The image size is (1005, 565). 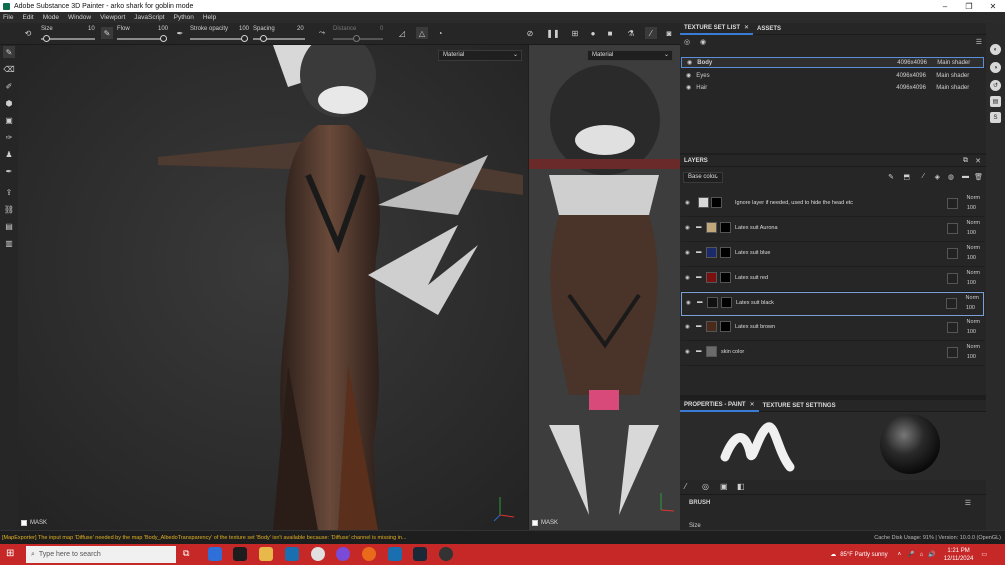 I want to click on stencil-icon: ▣, so click(x=724, y=486).